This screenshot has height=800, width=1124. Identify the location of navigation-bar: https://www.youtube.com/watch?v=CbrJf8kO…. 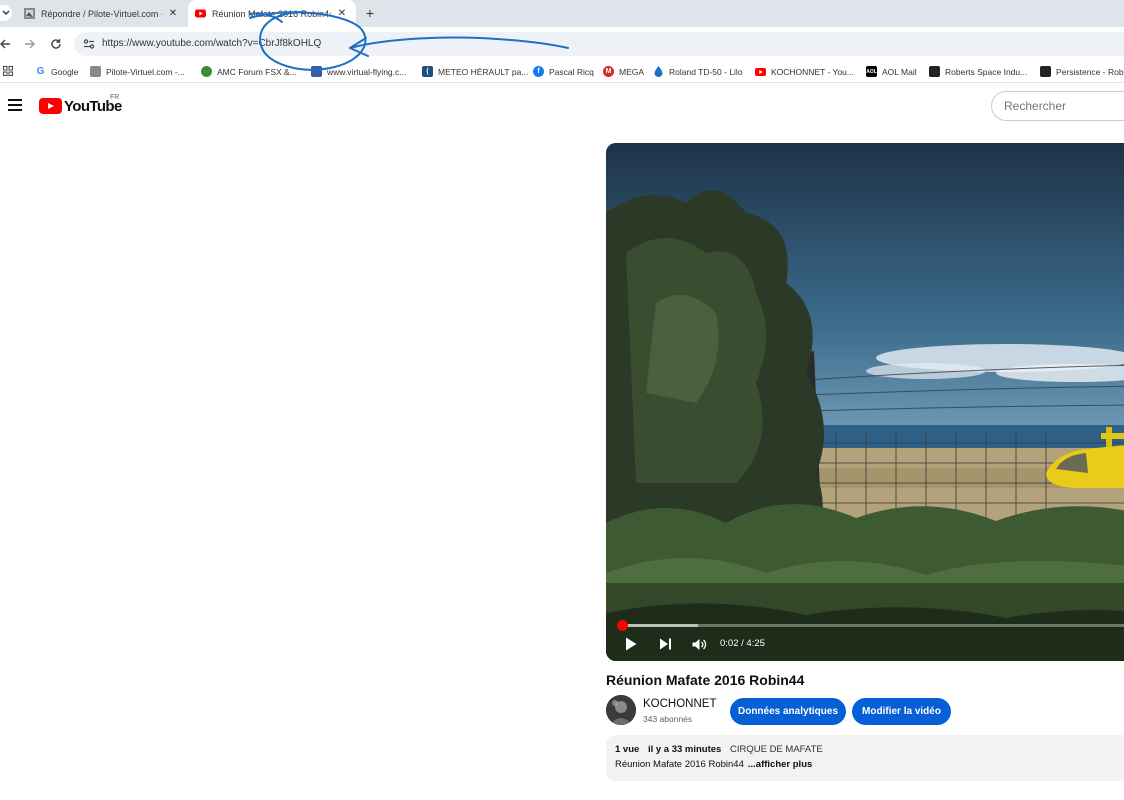
(562, 43).